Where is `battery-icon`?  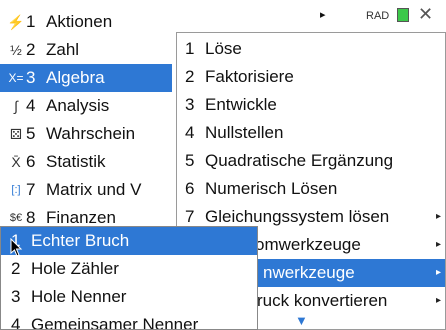 battery-icon is located at coordinates (403, 15).